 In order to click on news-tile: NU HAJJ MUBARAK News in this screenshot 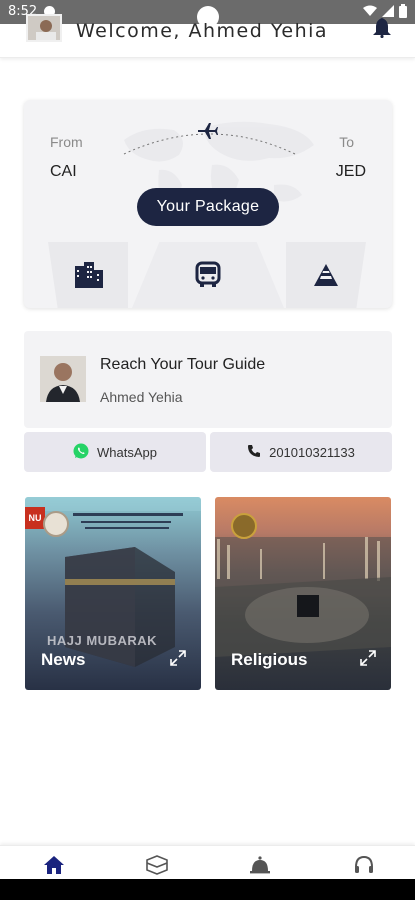, I will do `click(113, 593)`.